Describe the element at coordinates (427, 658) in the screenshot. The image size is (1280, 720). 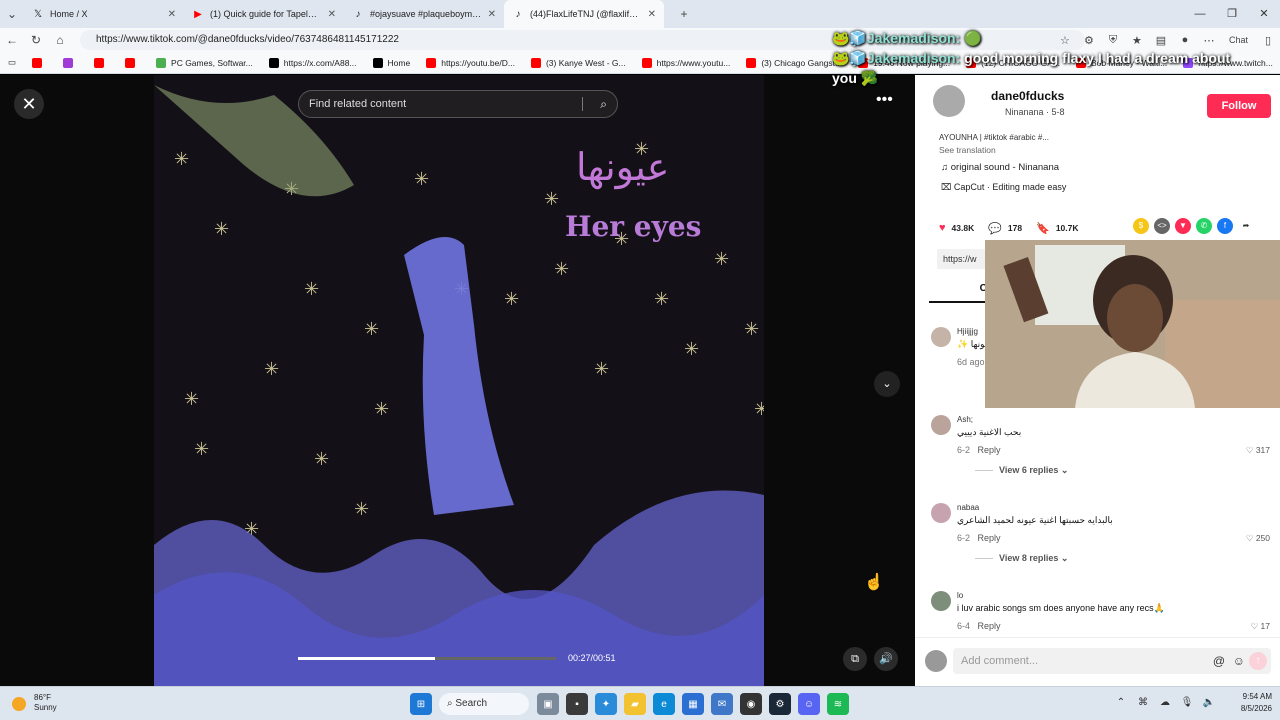
I see `video-progress-bar` at that location.